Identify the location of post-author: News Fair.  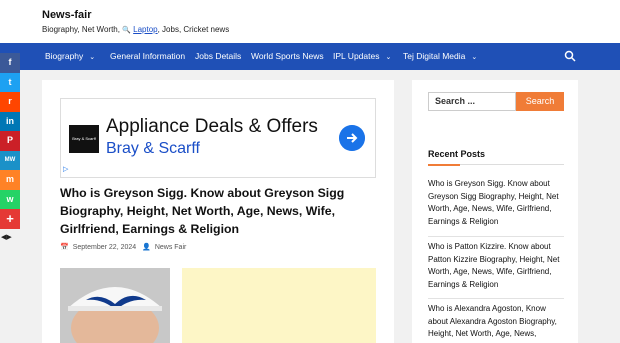
(171, 247).